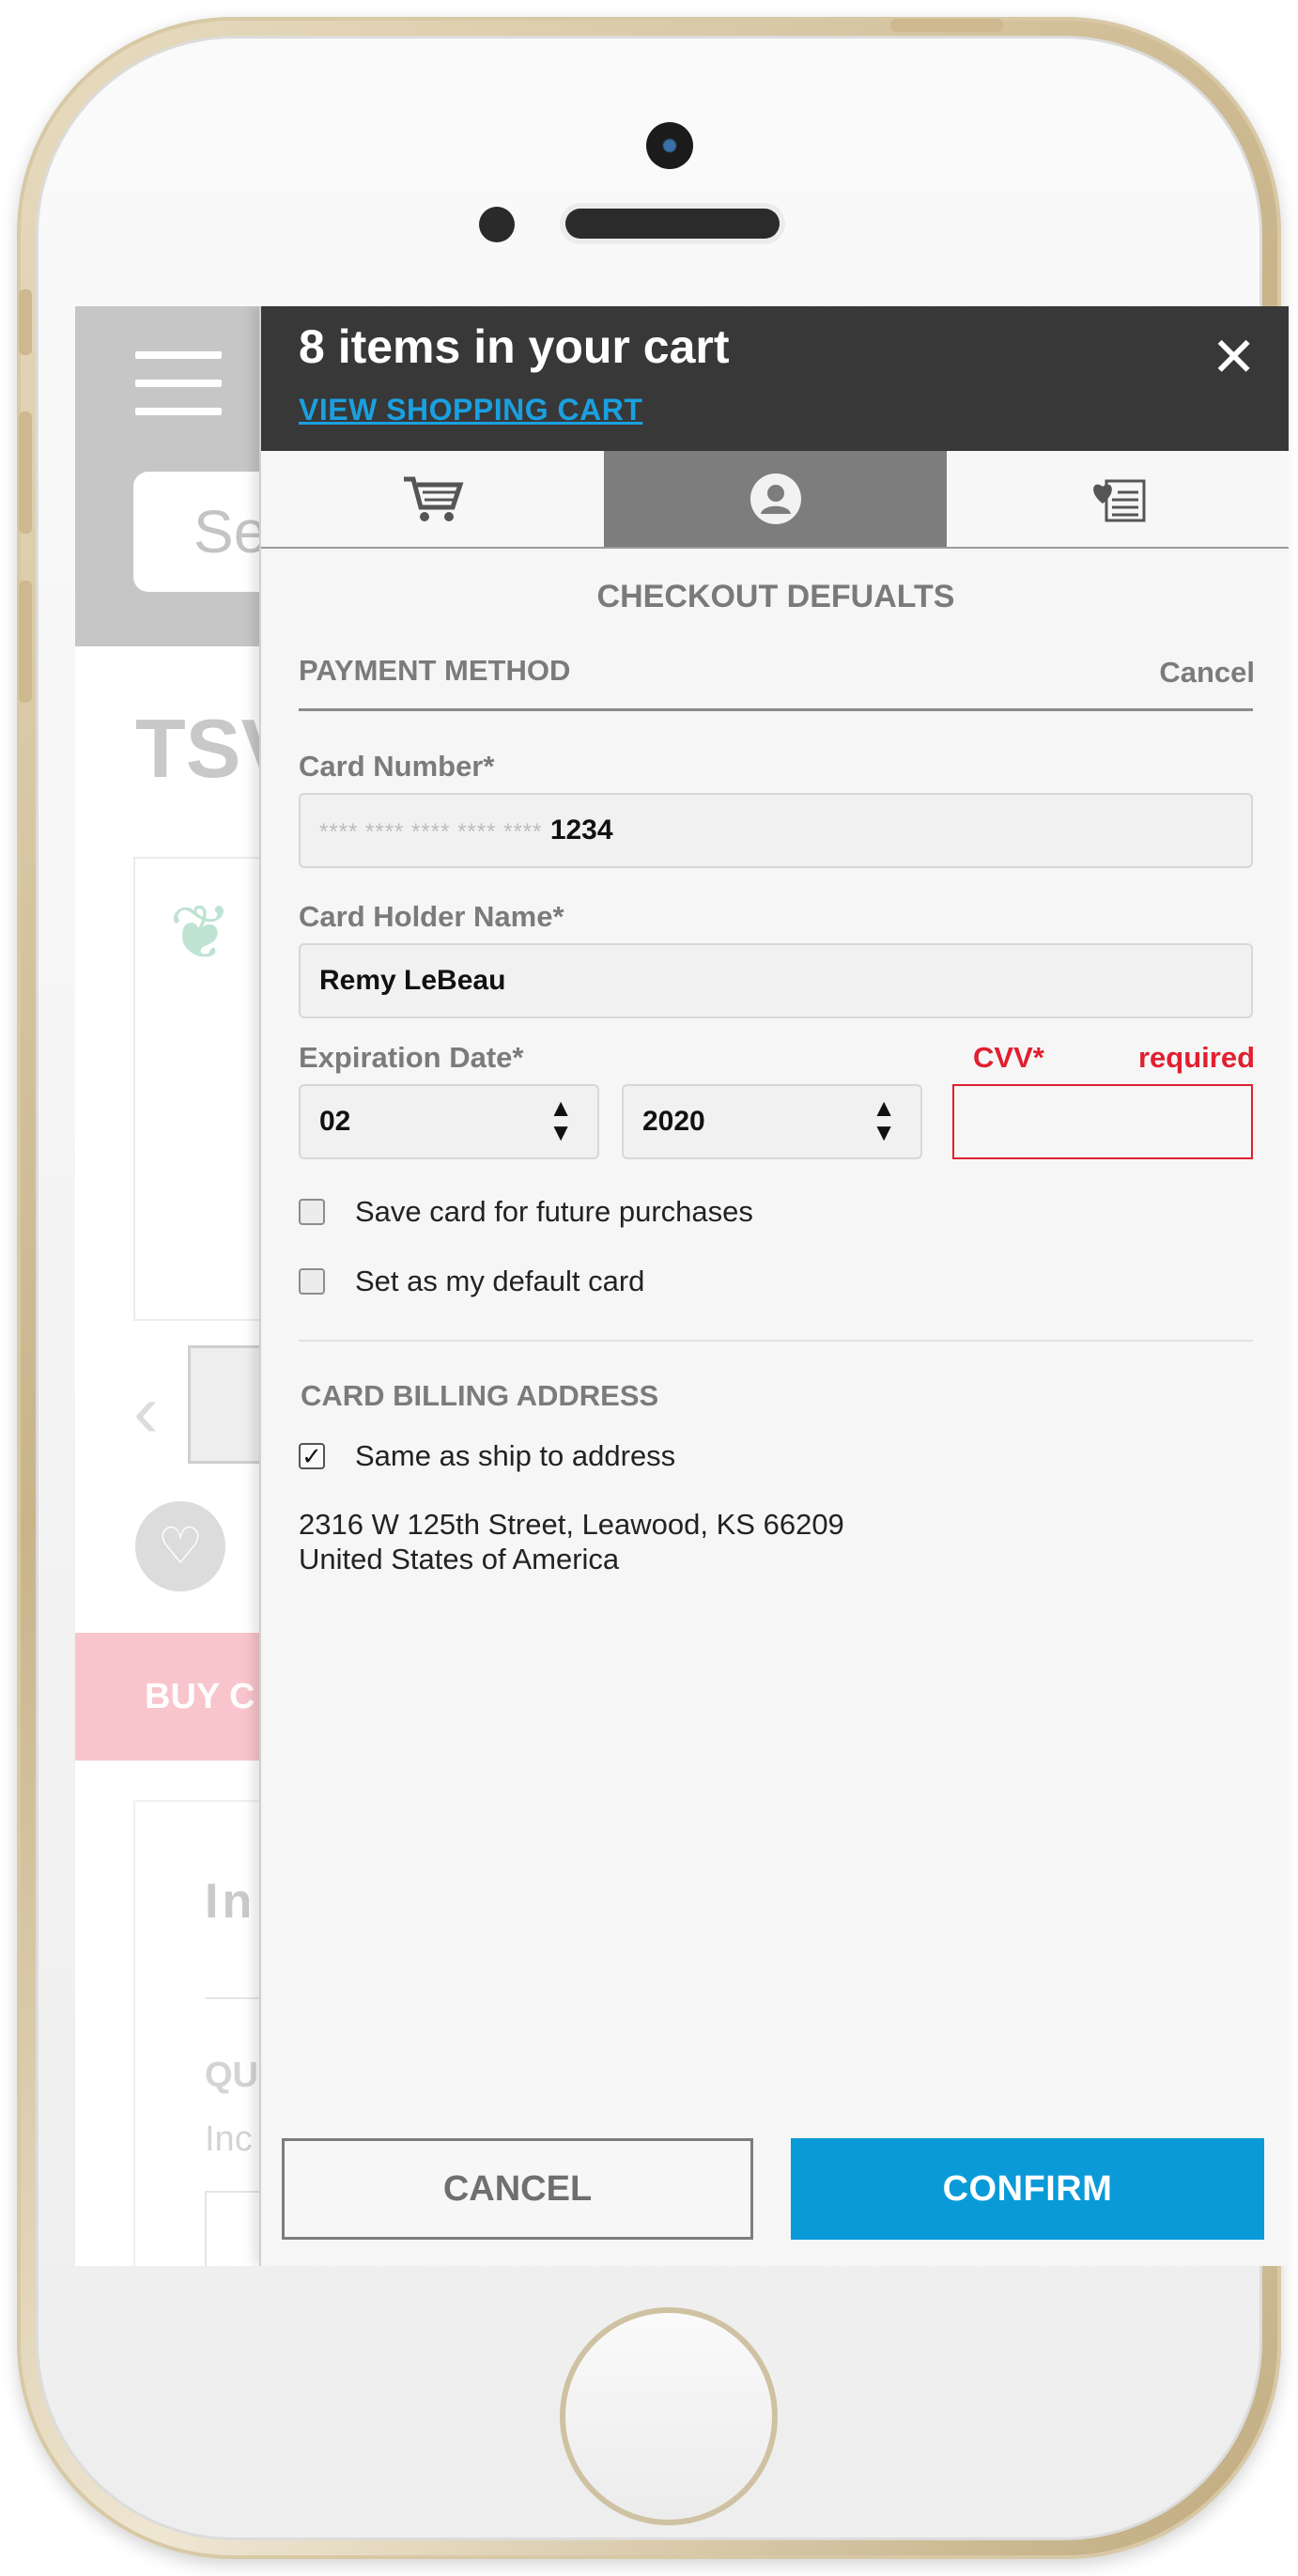 The image size is (1298, 2576). What do you see at coordinates (335, 1121) in the screenshot?
I see `exp-month-value: 02` at bounding box center [335, 1121].